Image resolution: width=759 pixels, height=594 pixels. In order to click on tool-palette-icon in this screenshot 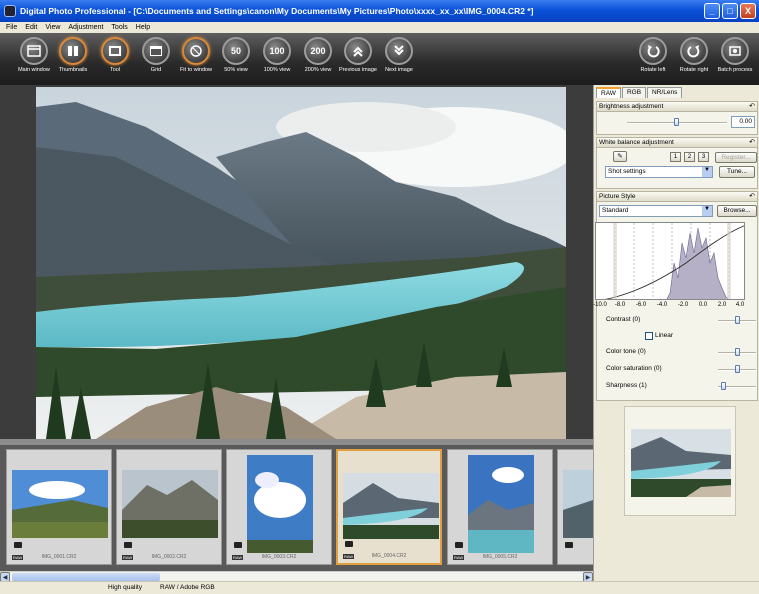, I will do `click(115, 51)`.